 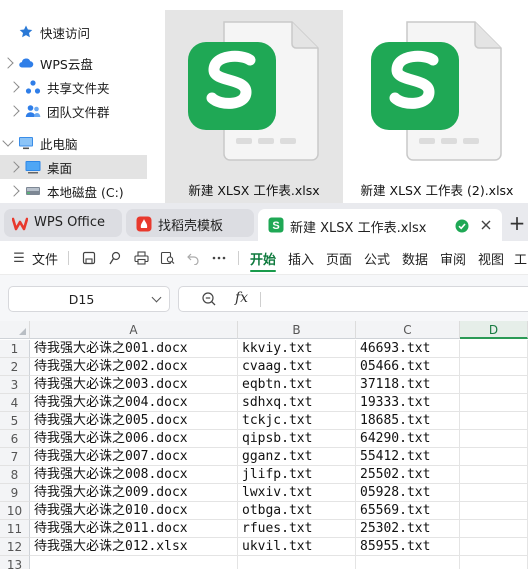 What do you see at coordinates (297, 439) in the screenshot?
I see `cell-b: qipsb.txt` at bounding box center [297, 439].